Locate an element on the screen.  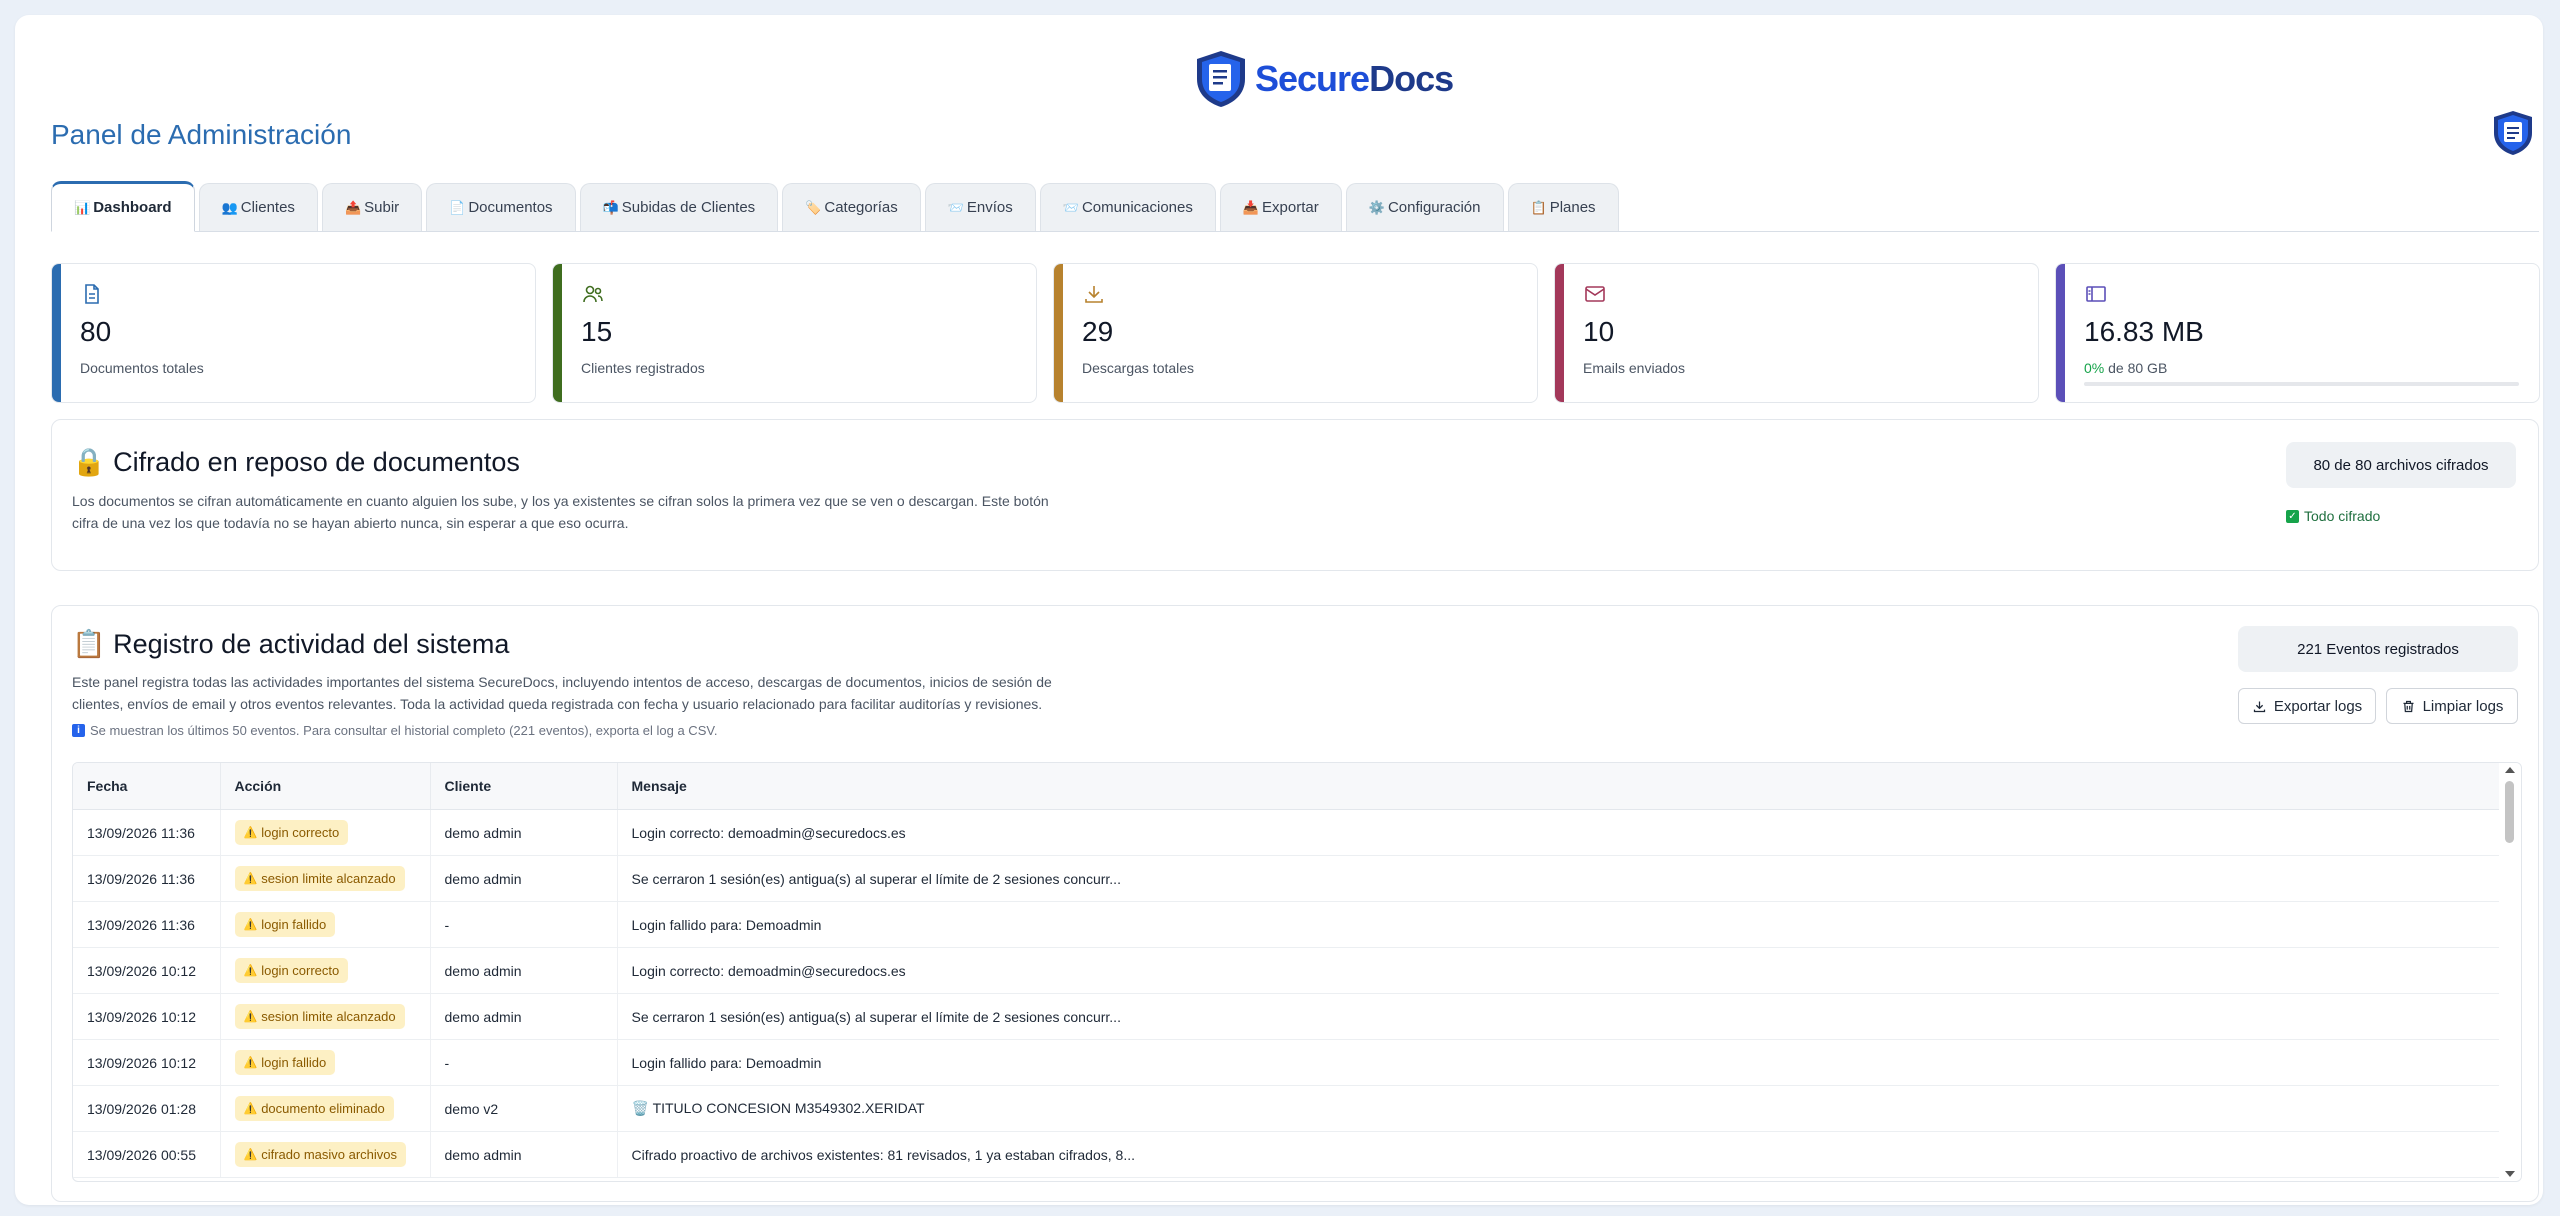
stat-value: 16.83 MB is located at coordinates (2144, 331).